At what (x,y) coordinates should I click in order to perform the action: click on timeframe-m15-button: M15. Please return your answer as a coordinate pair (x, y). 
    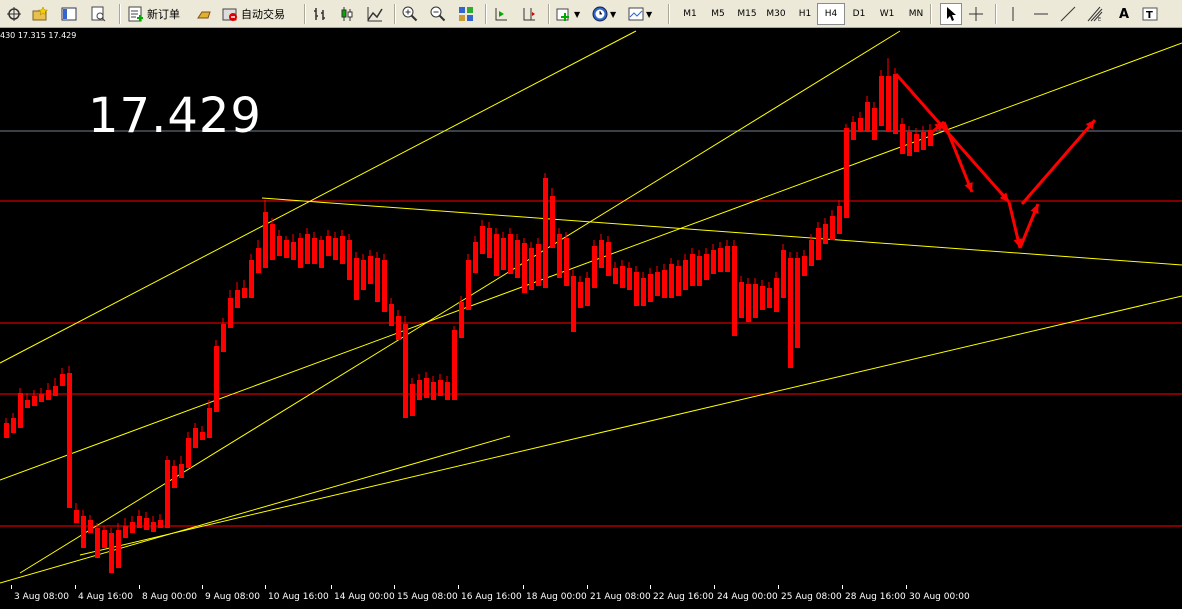
    Looking at the image, I should click on (747, 14).